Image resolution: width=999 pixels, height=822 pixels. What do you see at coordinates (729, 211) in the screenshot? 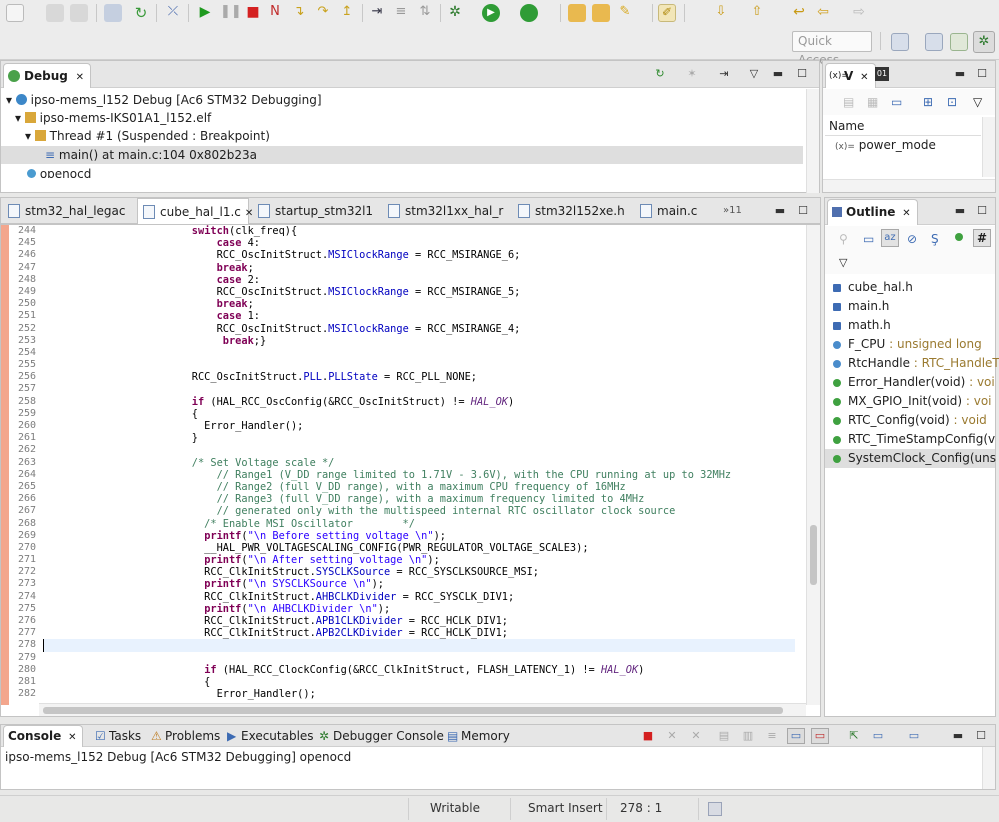
I see `tab-overflow: »11` at bounding box center [729, 211].